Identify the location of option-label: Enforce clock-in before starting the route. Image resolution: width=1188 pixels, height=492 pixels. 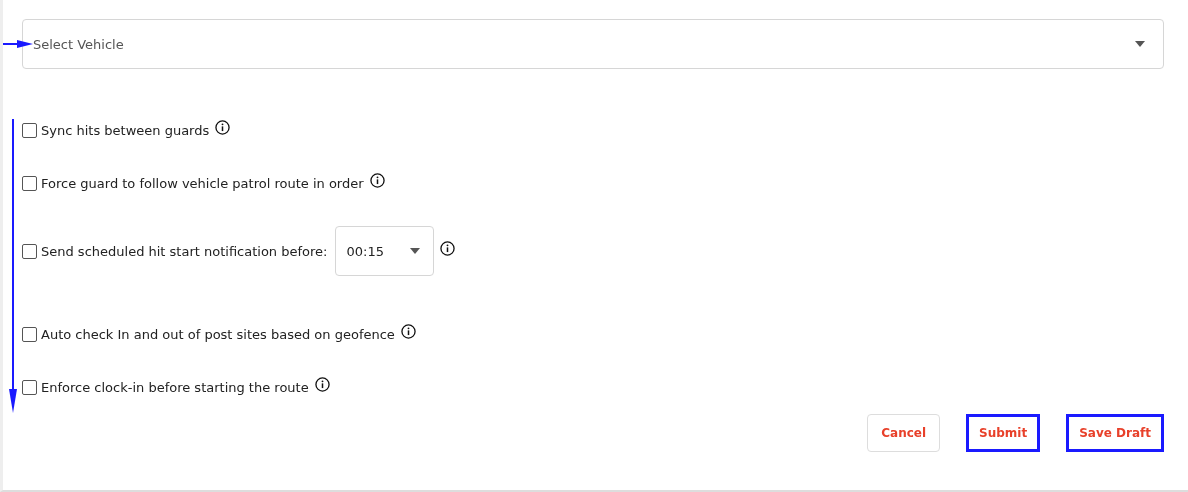
(175, 387).